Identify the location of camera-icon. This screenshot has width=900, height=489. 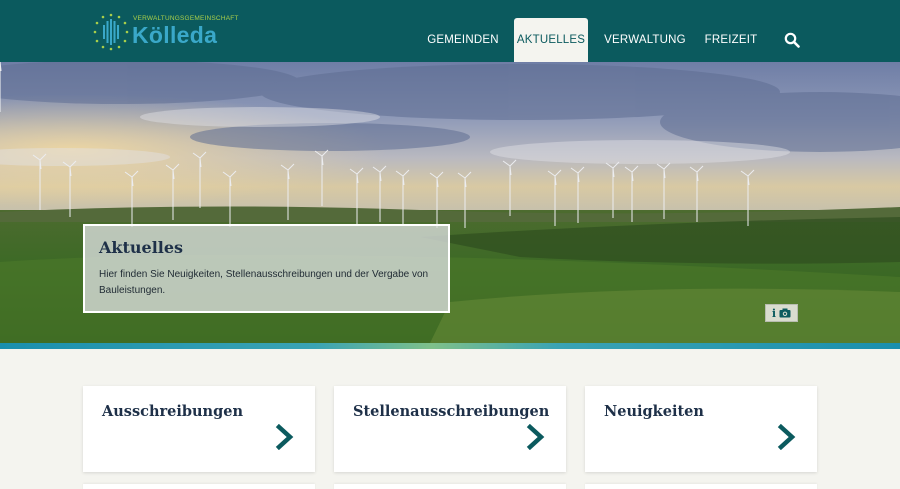
(785, 313).